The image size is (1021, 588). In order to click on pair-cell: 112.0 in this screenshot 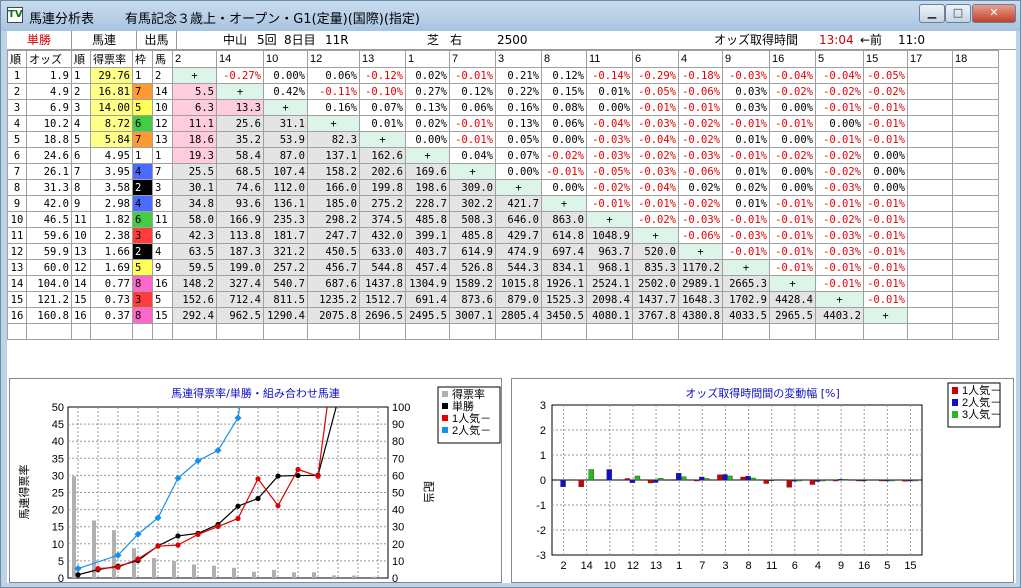, I will do `click(285, 187)`.